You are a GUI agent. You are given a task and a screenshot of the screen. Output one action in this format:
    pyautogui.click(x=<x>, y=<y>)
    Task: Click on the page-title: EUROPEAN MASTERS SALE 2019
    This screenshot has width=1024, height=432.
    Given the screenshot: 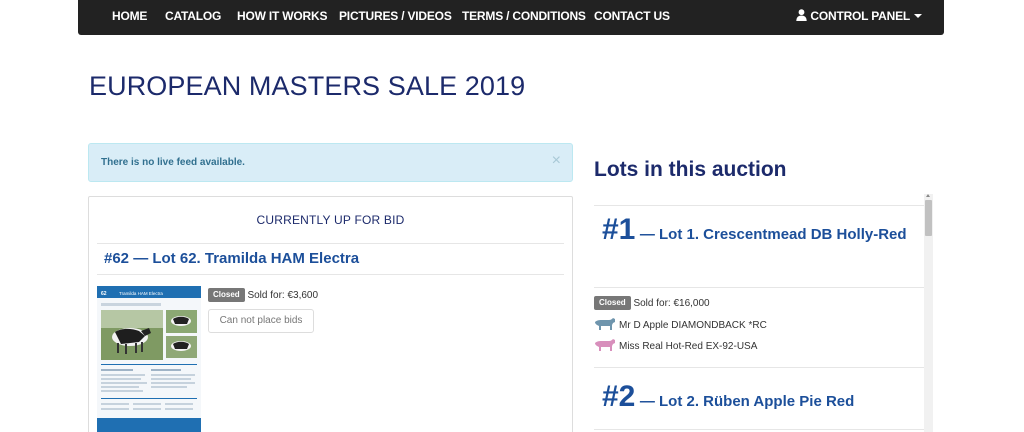 What is the action you would take?
    pyautogui.click(x=307, y=86)
    